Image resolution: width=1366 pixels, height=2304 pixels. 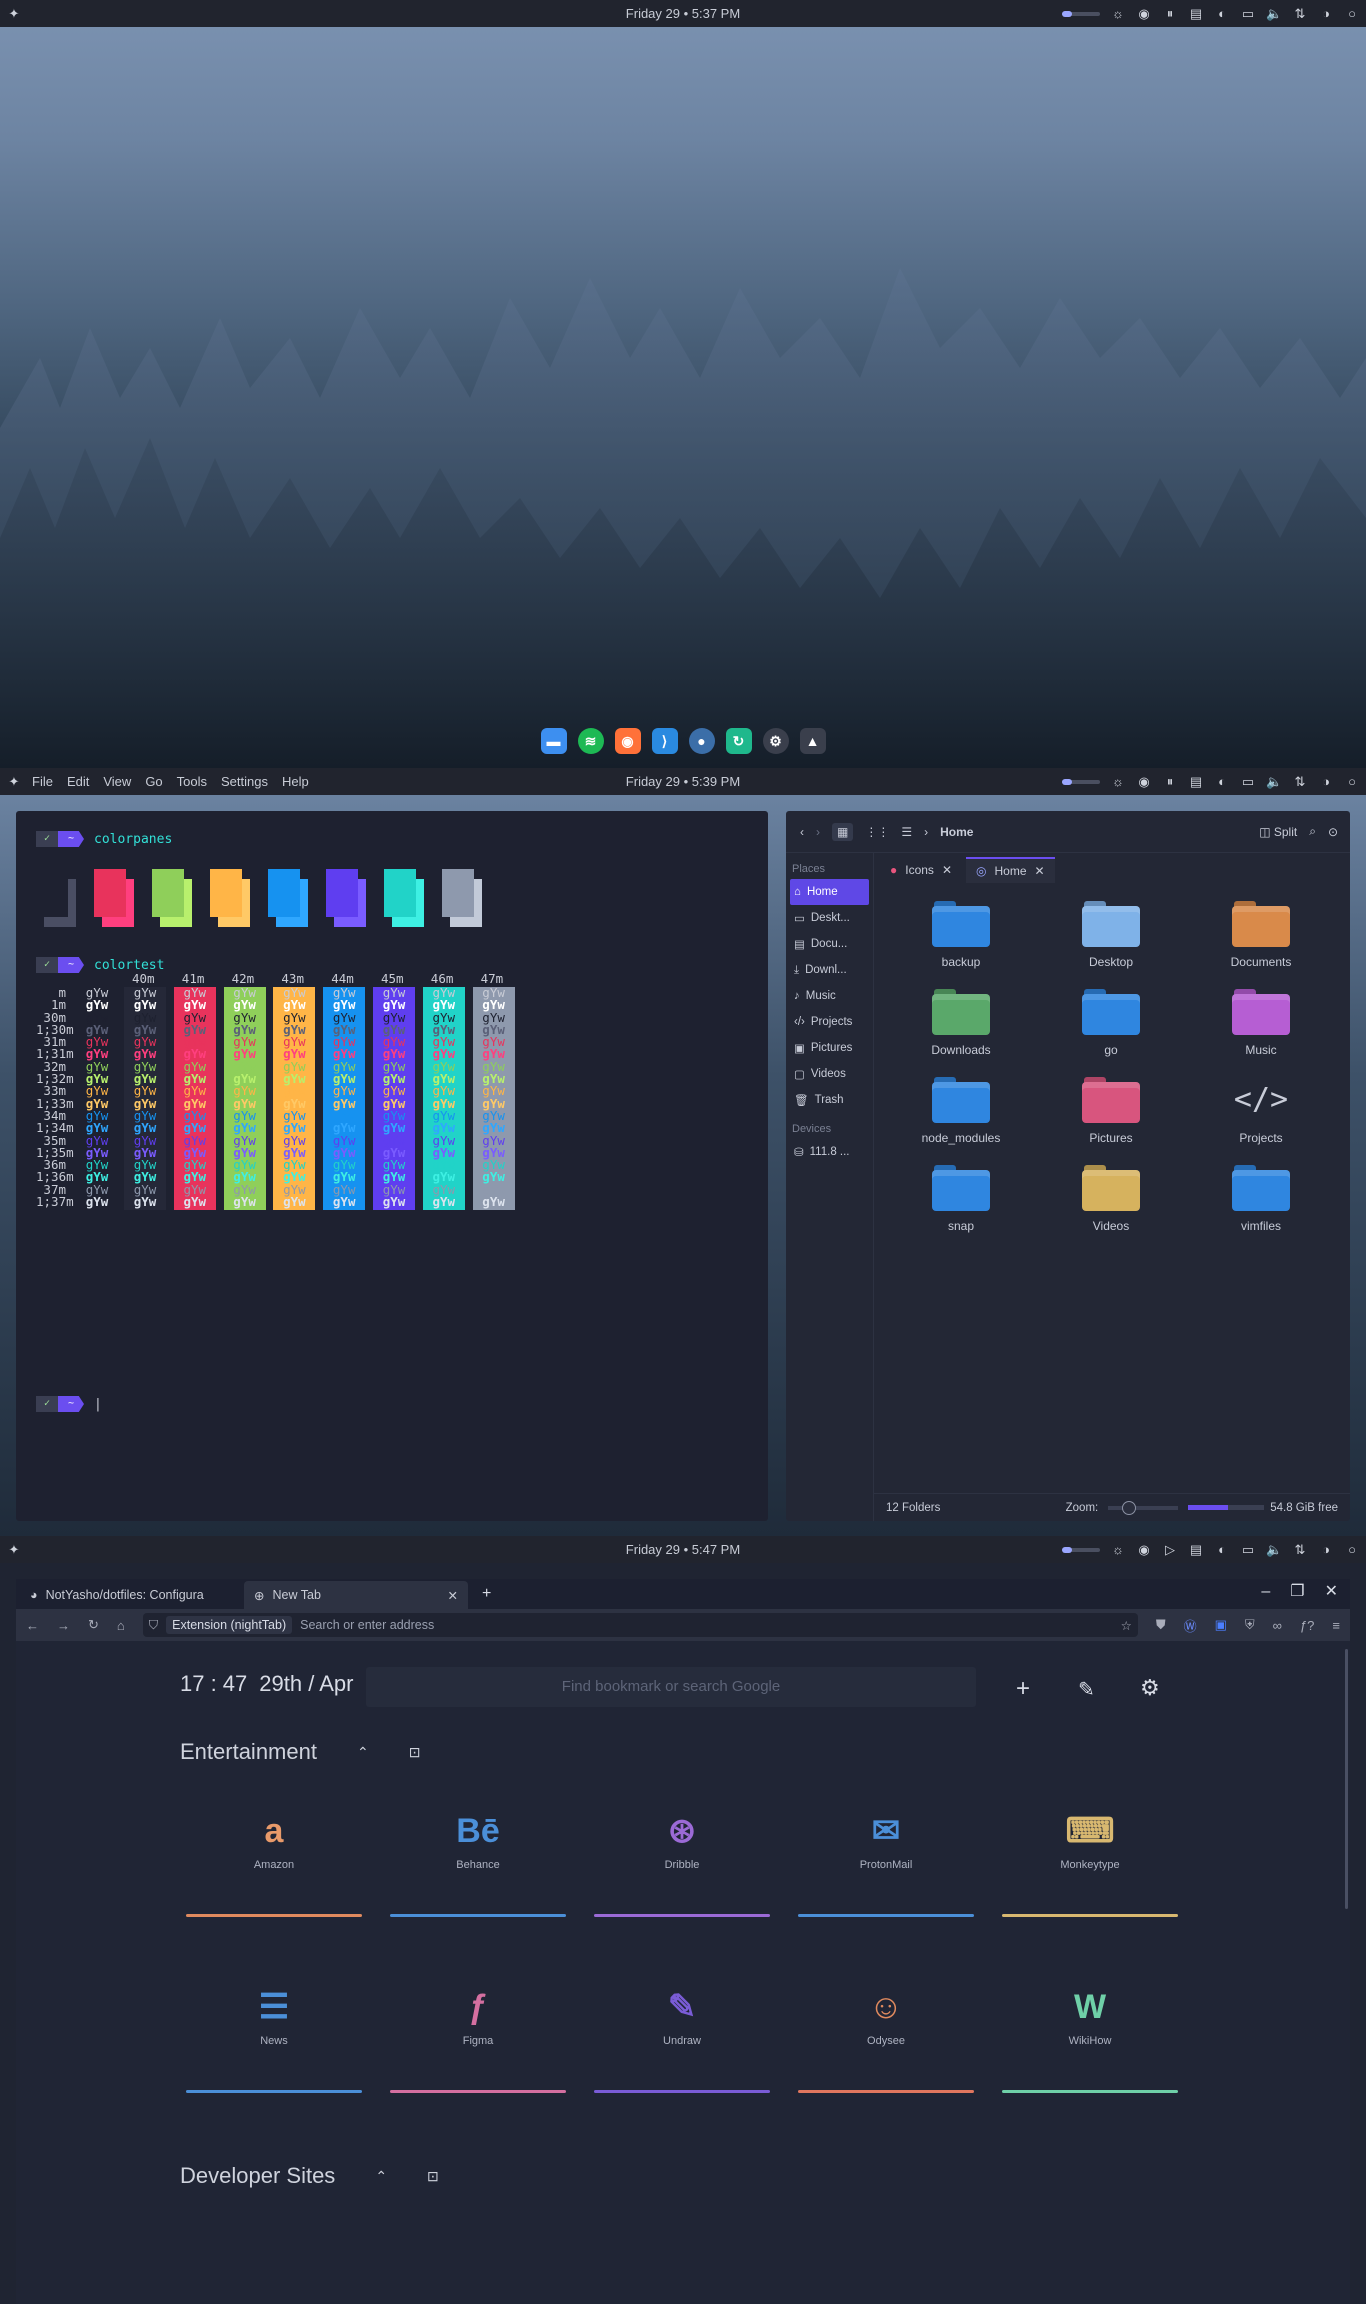 I want to click on tab-new-tab: ⊕ New Tab ✕, so click(x=356, y=1595).